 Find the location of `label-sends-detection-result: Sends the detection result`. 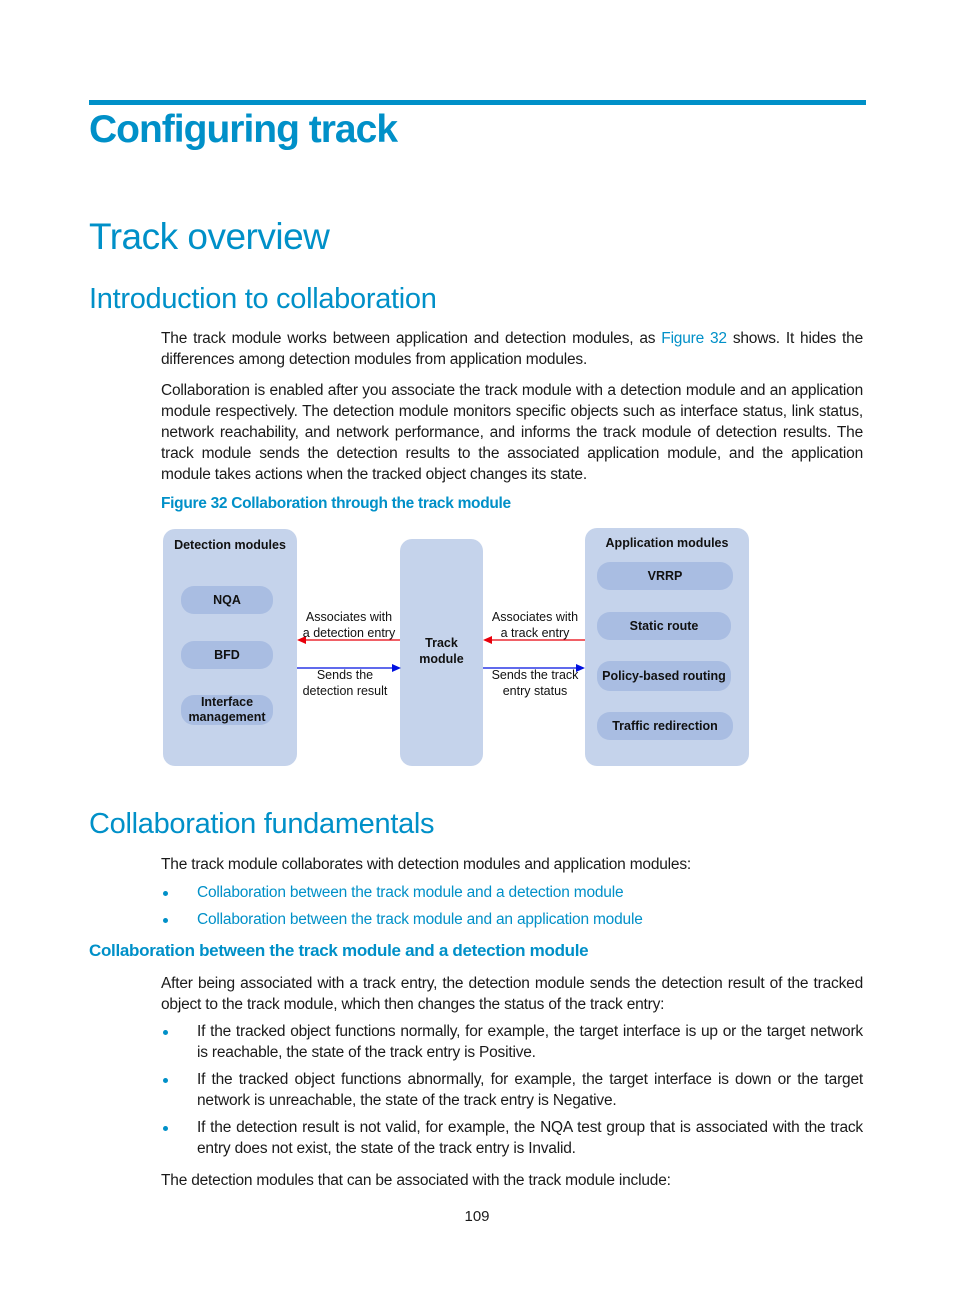

label-sends-detection-result: Sends the detection result is located at coordinates (345, 683).